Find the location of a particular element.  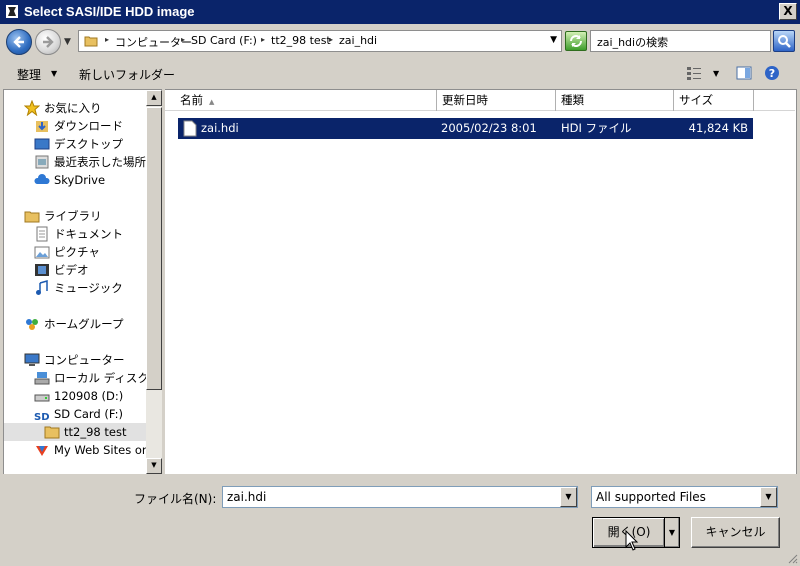

file-size: 41,824 KB is located at coordinates (718, 128).